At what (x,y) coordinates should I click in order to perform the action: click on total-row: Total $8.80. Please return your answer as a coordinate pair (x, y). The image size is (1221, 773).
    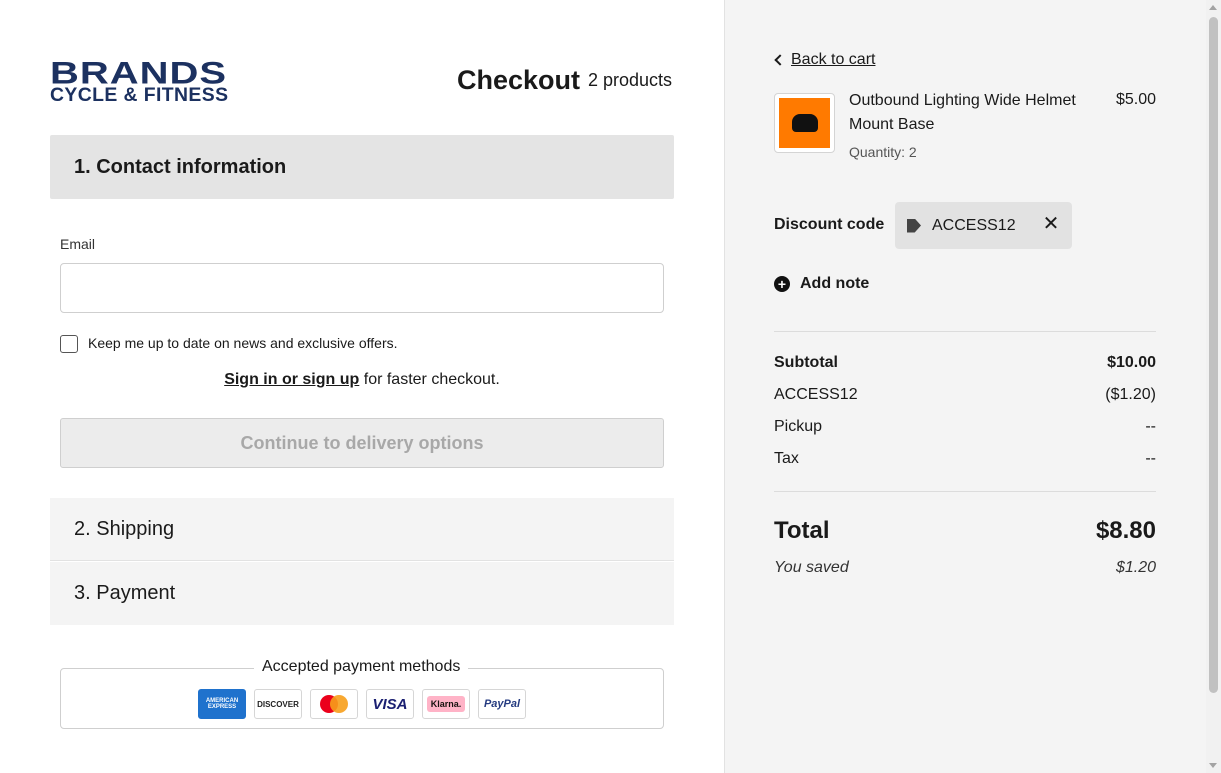
    Looking at the image, I should click on (965, 531).